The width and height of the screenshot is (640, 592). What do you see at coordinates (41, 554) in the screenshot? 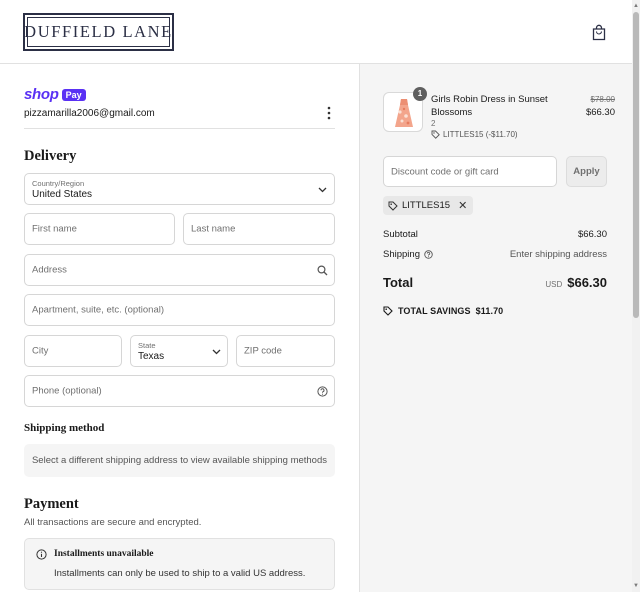
I see `info-icon` at bounding box center [41, 554].